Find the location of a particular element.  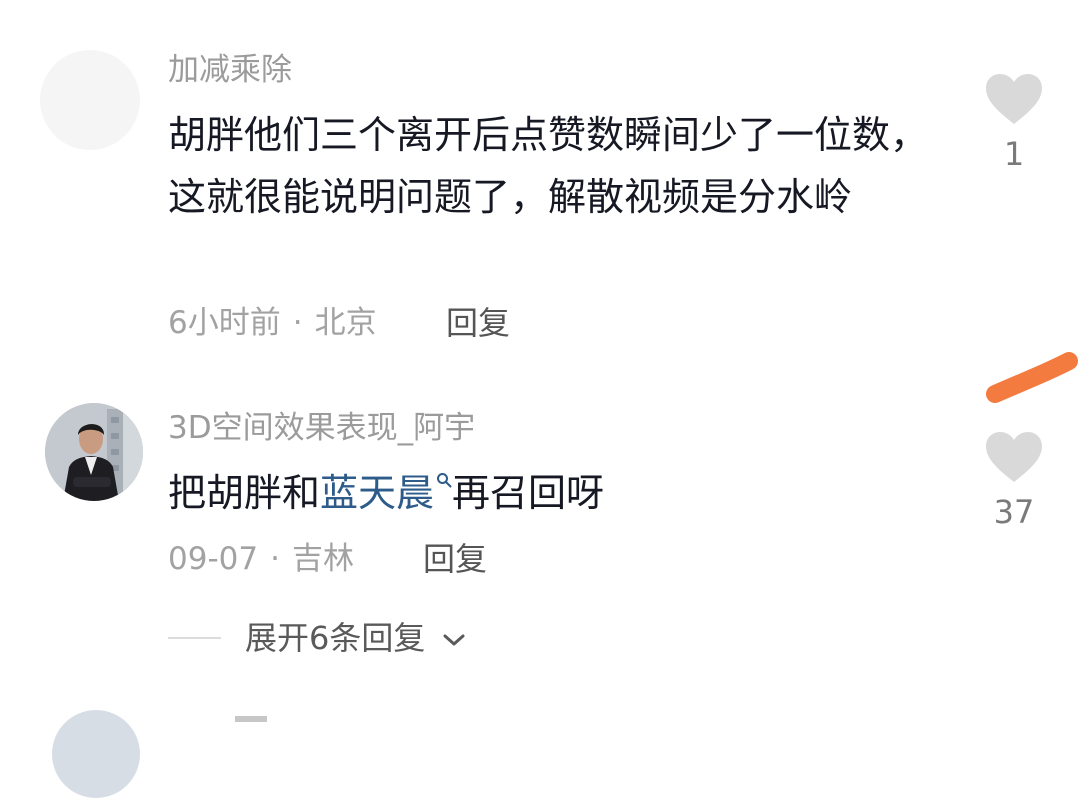

chevron-down-icon is located at coordinates (454, 640).